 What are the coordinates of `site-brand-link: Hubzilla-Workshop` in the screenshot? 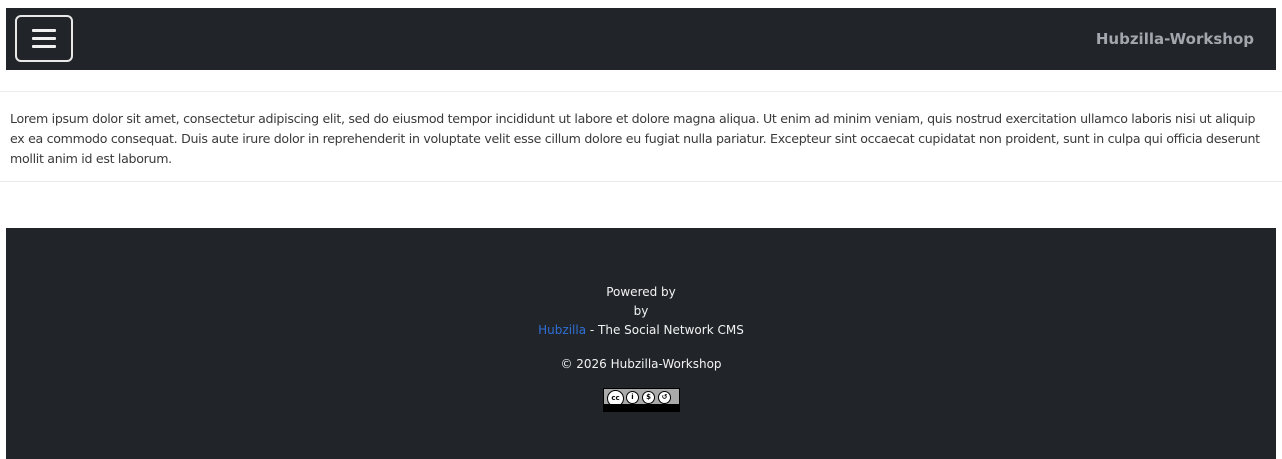 It's located at (1175, 39).